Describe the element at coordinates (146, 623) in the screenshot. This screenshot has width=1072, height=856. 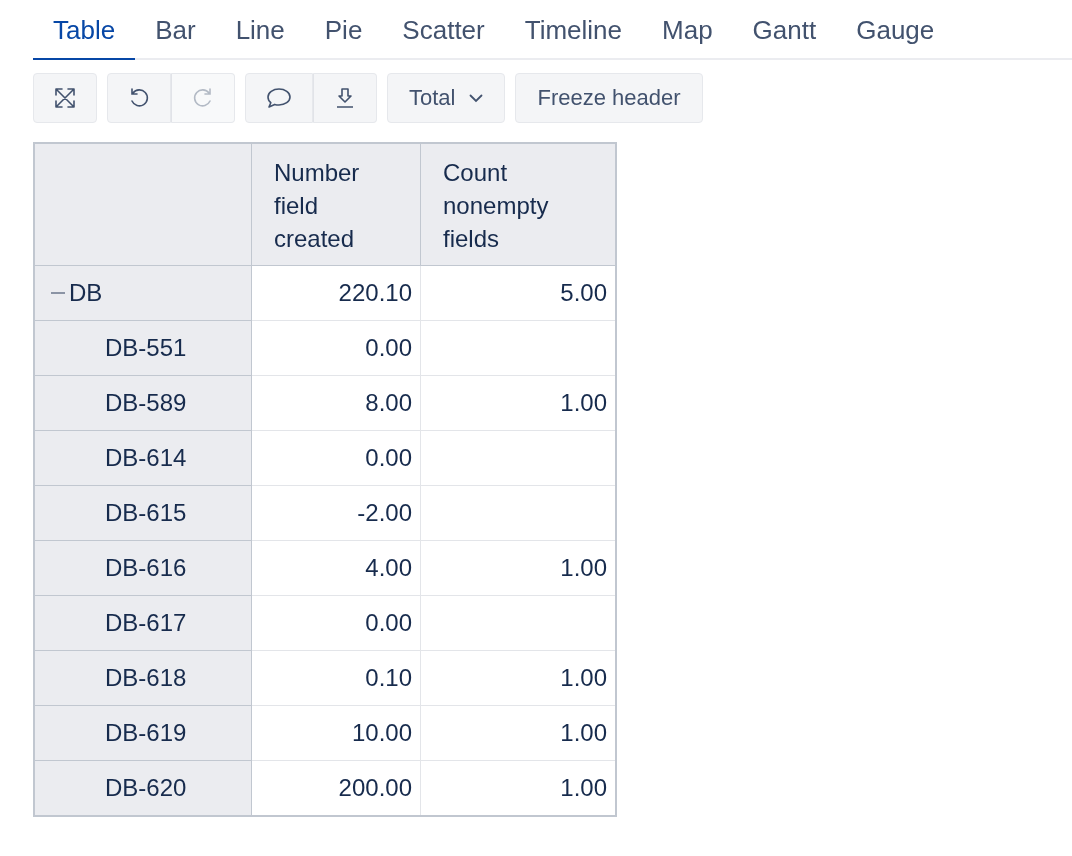
I see `row-label: DB-617` at that location.